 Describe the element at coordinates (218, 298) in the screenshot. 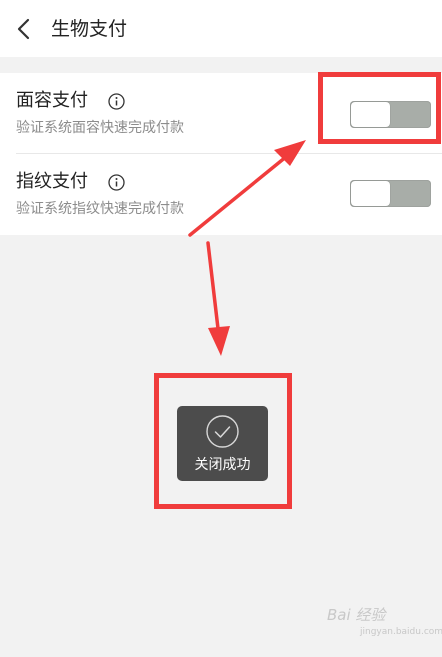

I see `annotation-arrow-down` at that location.